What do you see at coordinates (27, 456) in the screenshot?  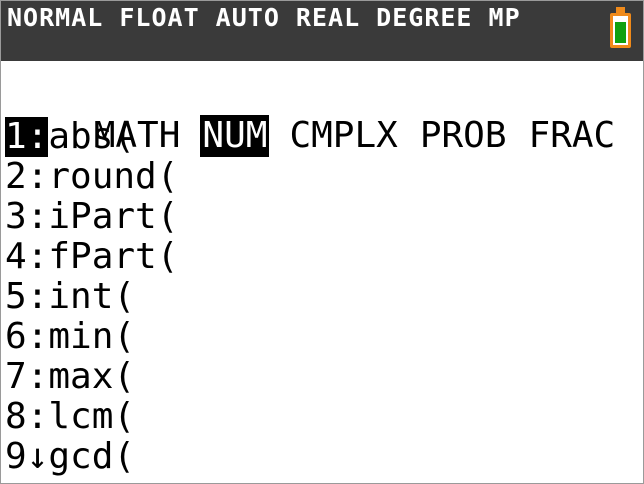 I see `item-number: 9↓` at bounding box center [27, 456].